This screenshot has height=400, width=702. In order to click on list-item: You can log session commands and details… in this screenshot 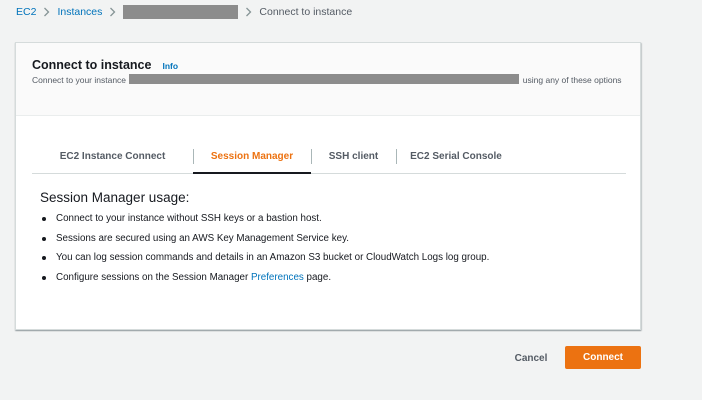, I will do `click(264, 257)`.